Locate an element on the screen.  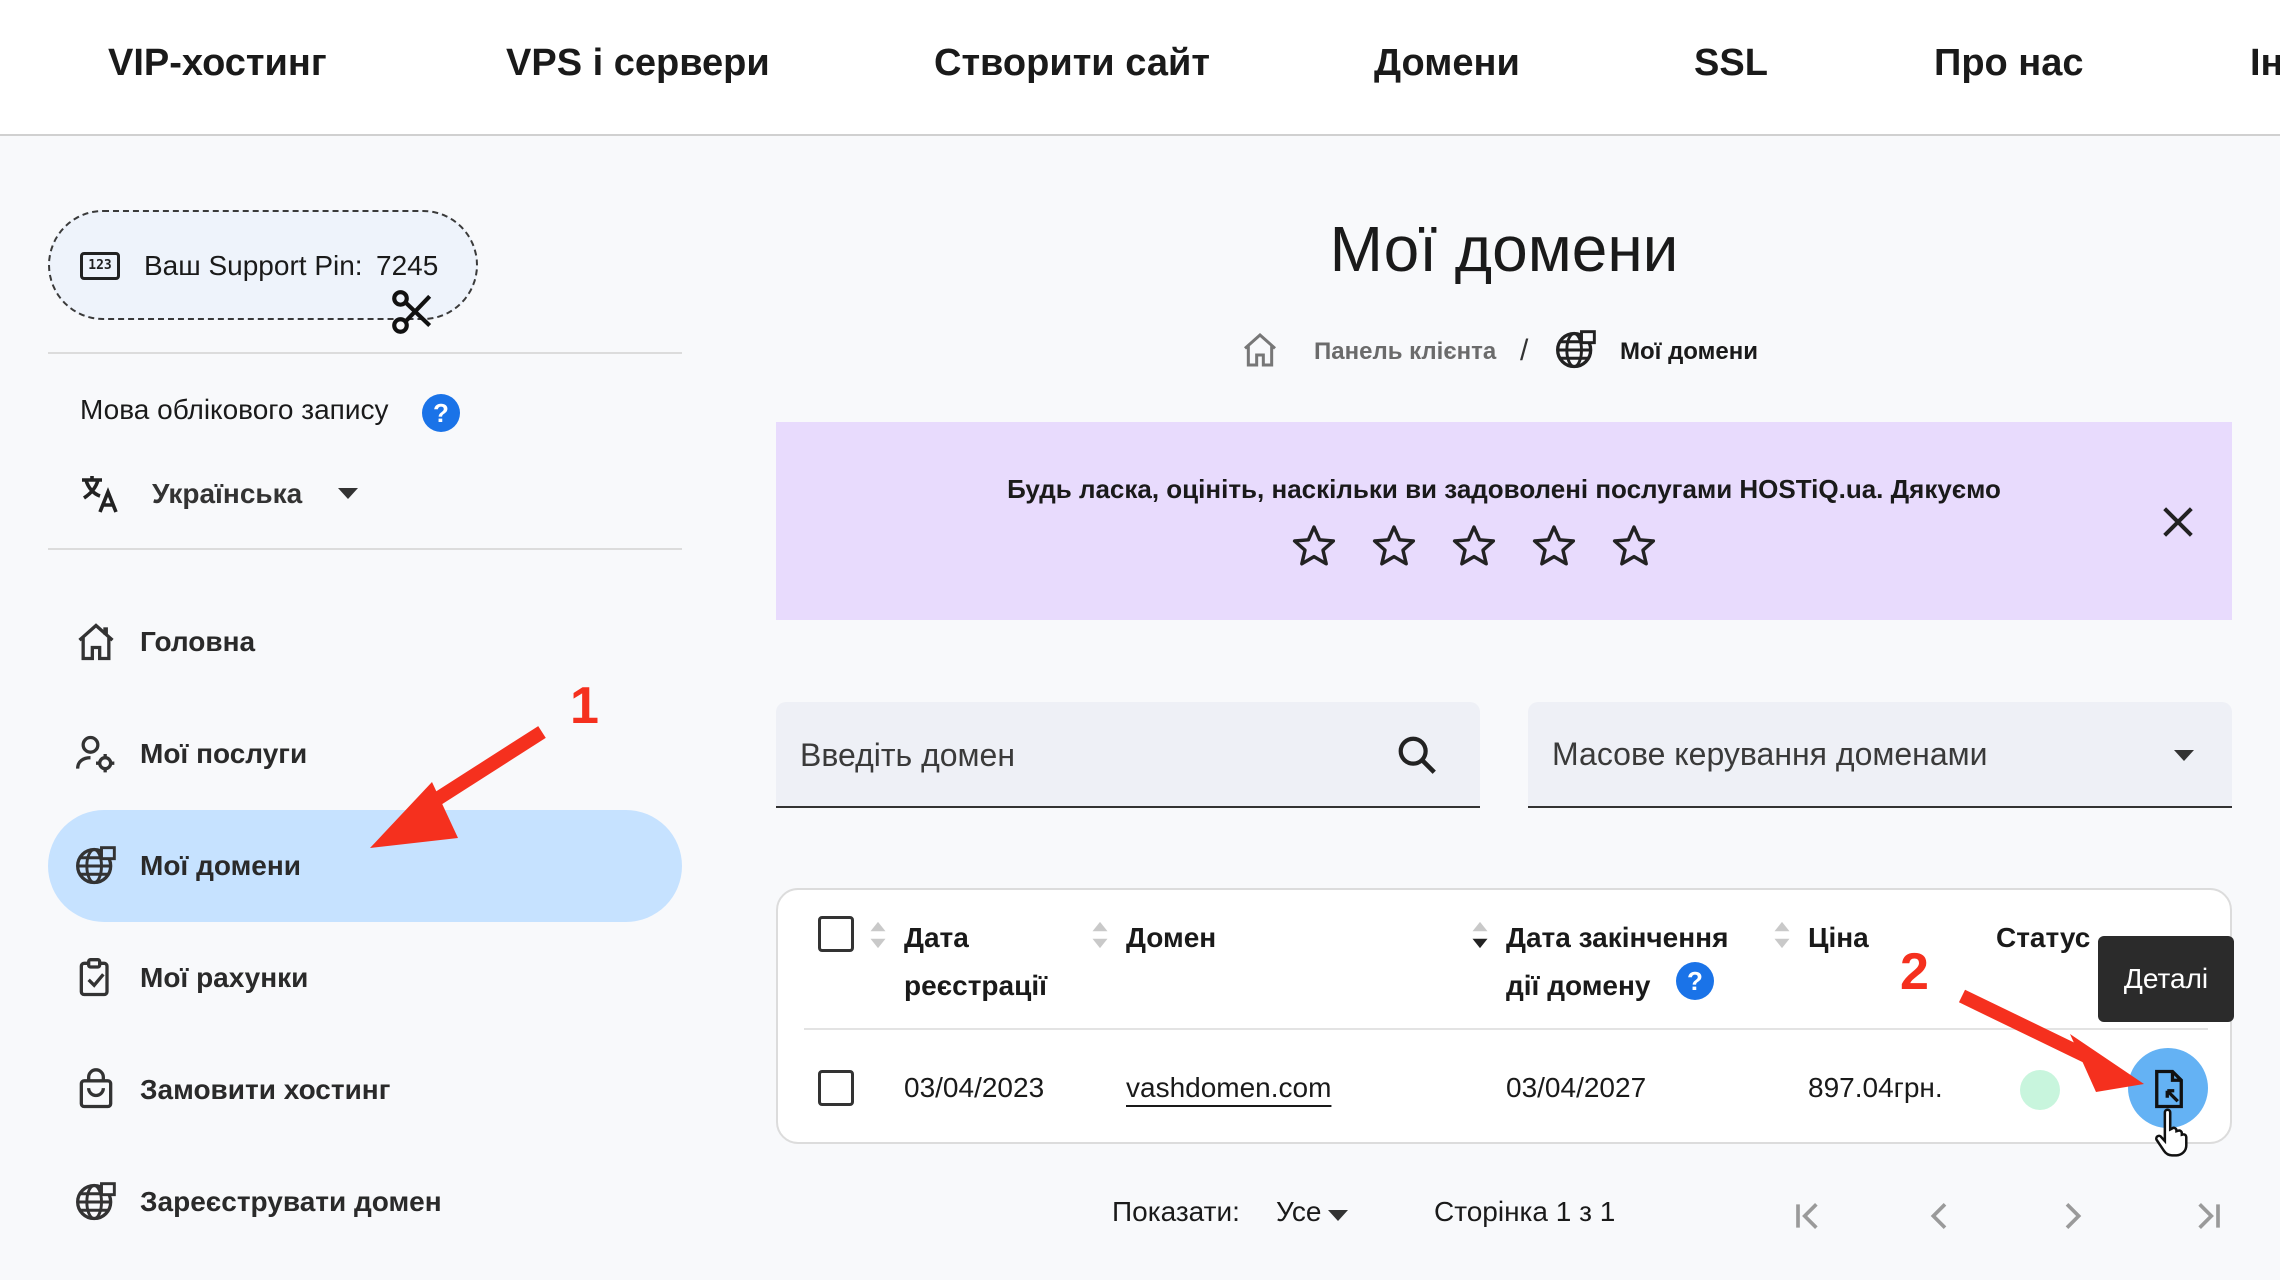
sidebar-item-label: Мої рахунки is located at coordinates (224, 977).